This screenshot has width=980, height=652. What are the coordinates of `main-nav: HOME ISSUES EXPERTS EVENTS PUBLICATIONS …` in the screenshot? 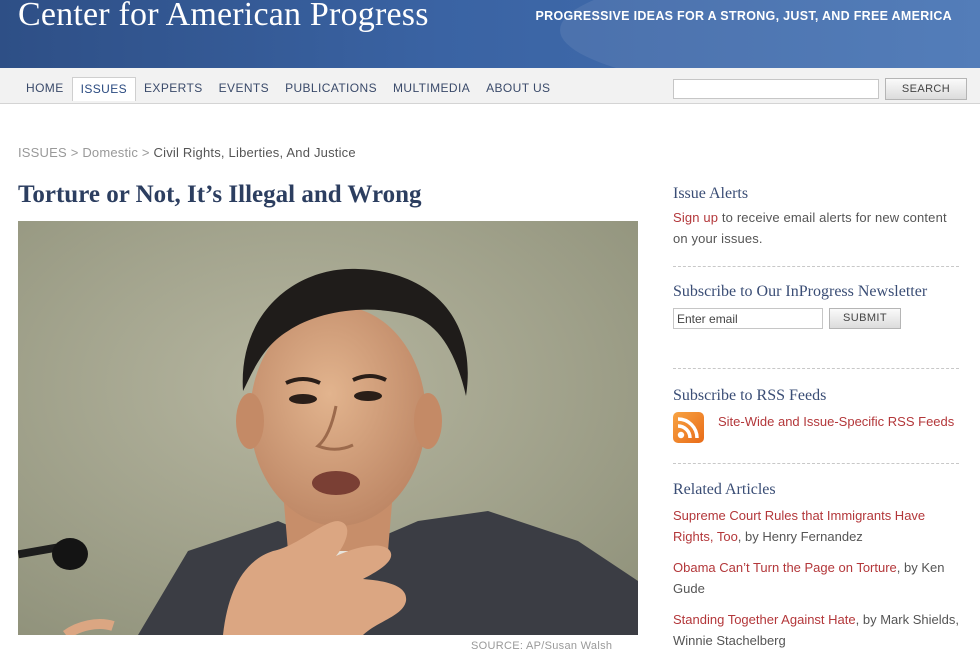 It's located at (490, 86).